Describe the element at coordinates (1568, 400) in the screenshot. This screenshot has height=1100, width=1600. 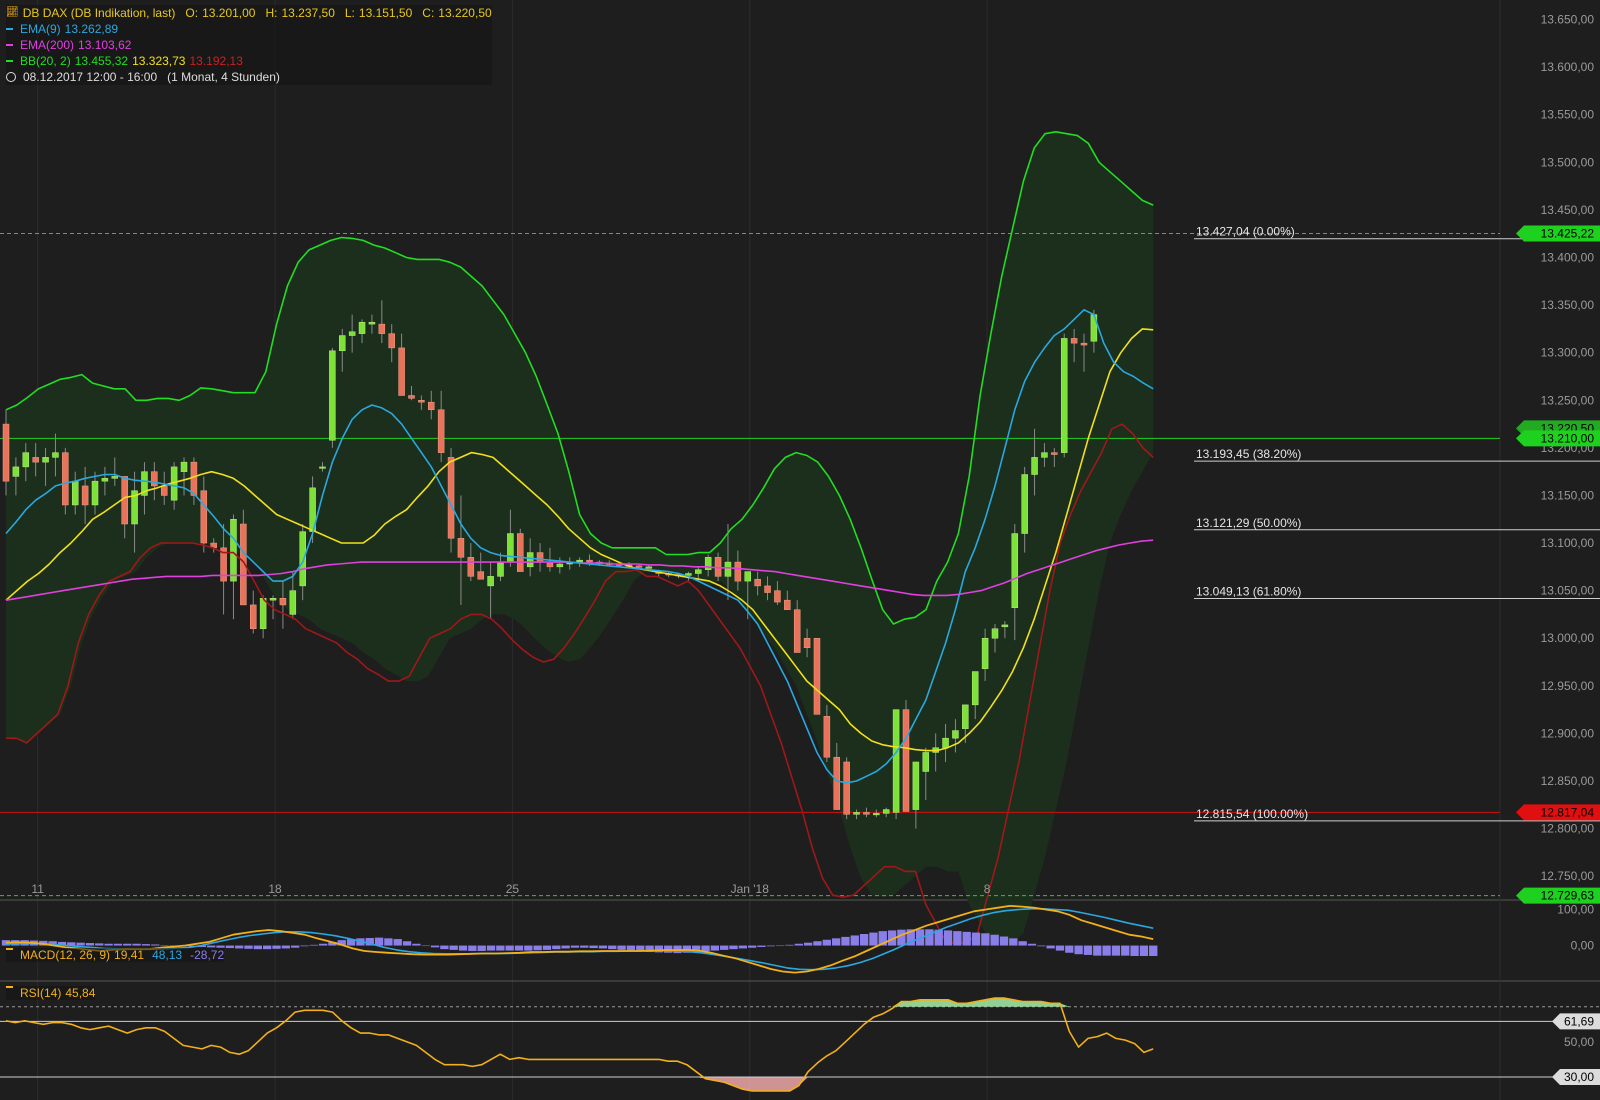
I see `price-tick-label: 13.250,00` at that location.